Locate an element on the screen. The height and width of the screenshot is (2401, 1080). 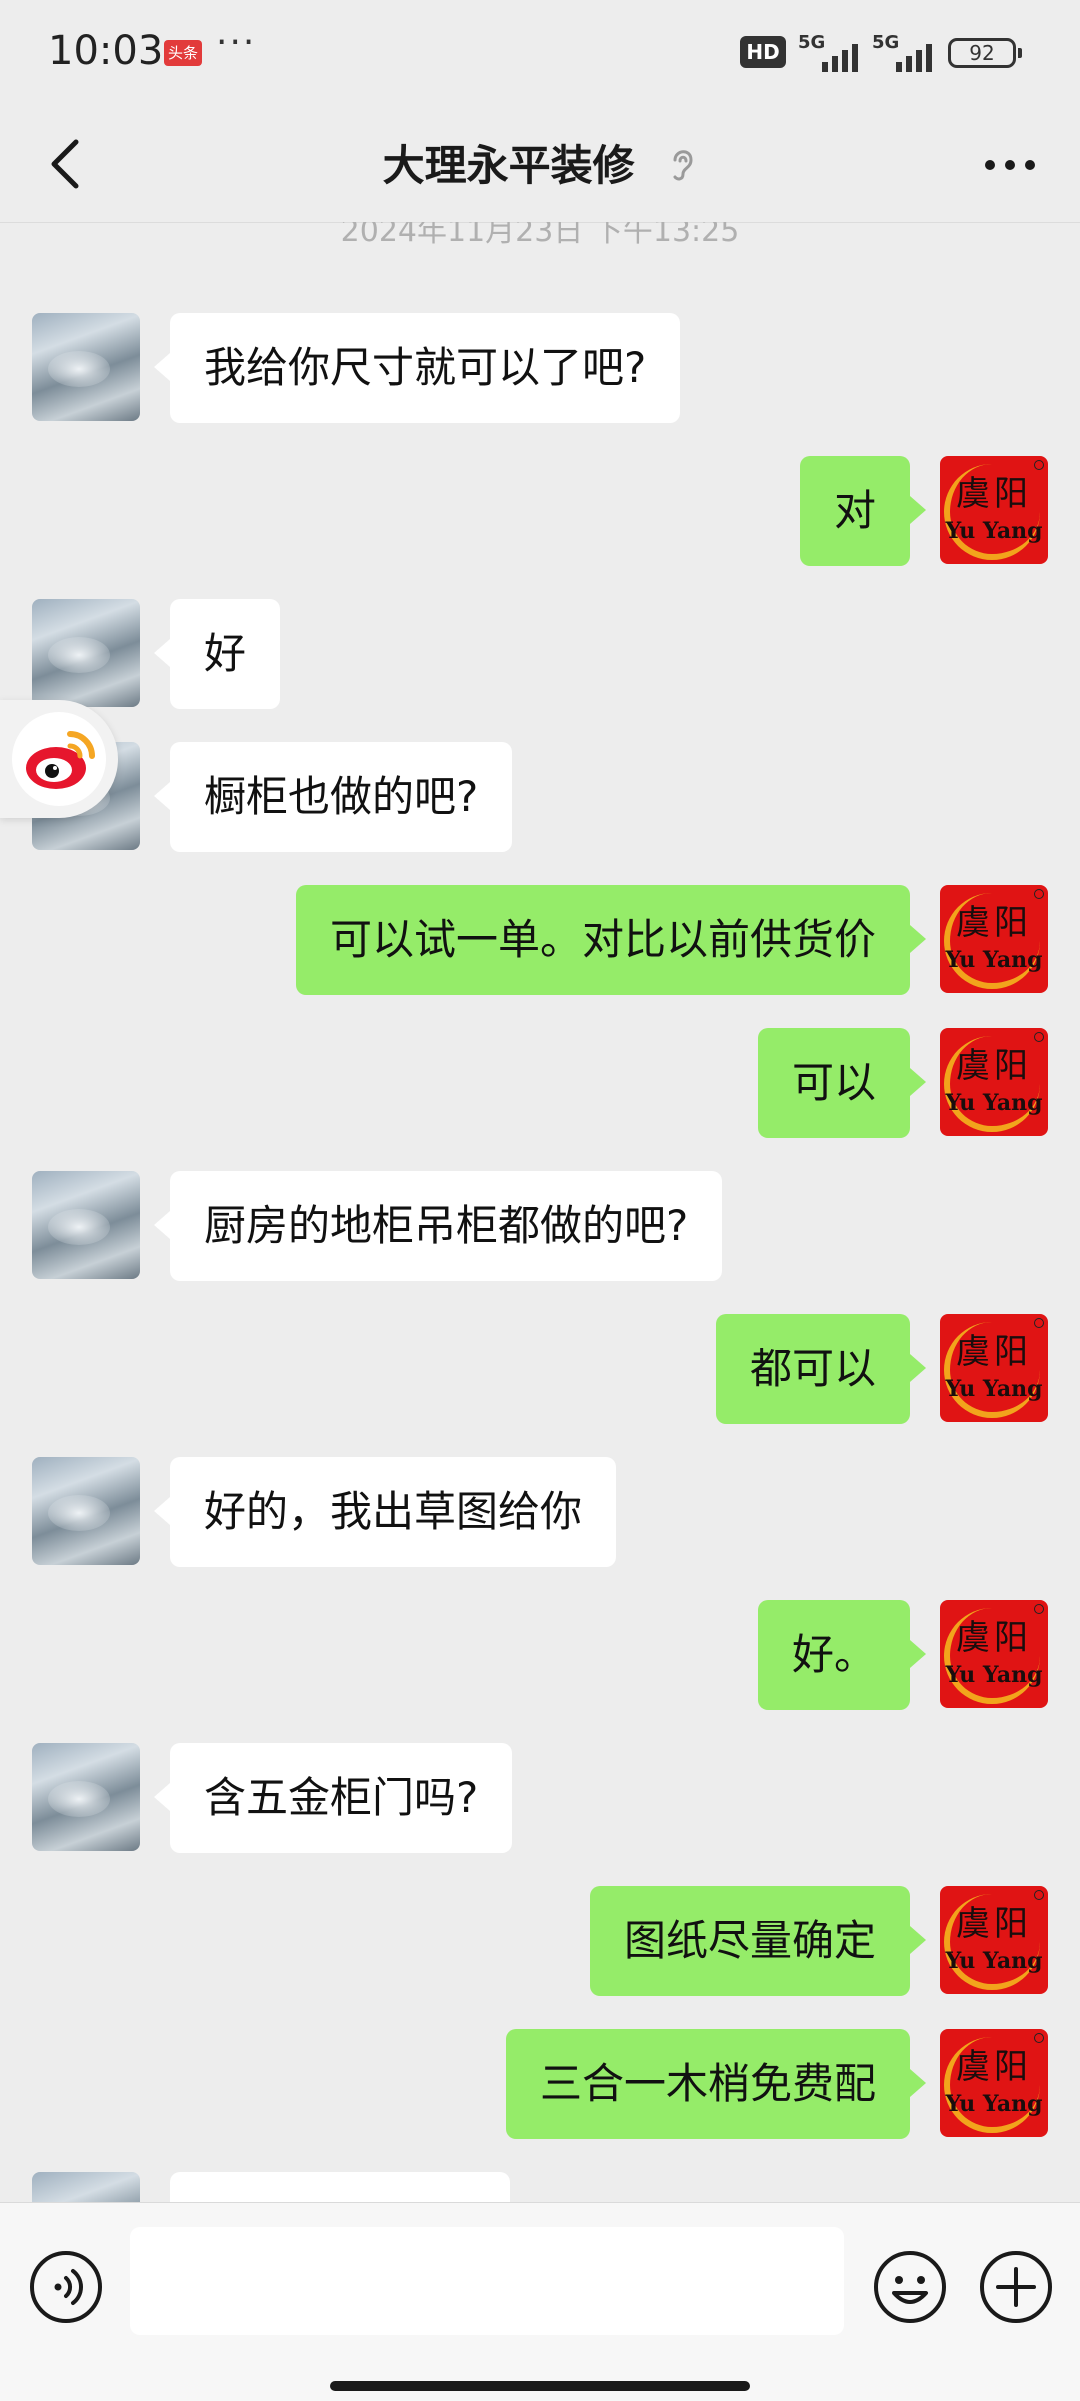
status-bar: 10:03 头条 ··· HD 5G 5G 92 is located at coordinates (540, 55).